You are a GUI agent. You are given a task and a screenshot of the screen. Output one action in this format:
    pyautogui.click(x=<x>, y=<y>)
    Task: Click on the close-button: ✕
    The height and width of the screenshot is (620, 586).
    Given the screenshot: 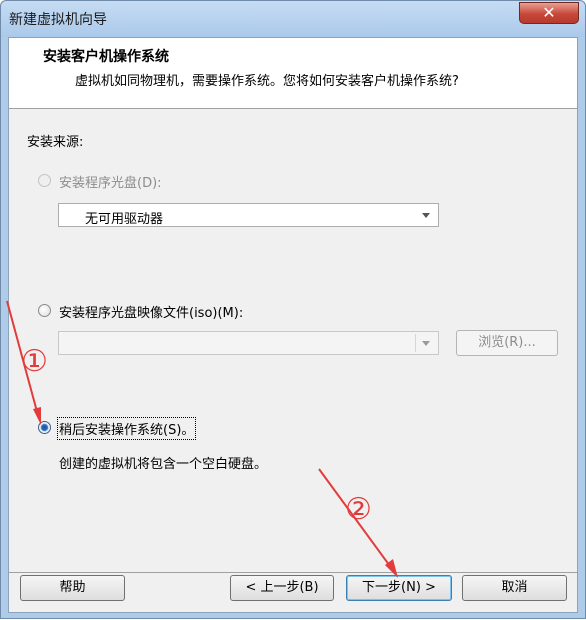 What is the action you would take?
    pyautogui.click(x=549, y=13)
    